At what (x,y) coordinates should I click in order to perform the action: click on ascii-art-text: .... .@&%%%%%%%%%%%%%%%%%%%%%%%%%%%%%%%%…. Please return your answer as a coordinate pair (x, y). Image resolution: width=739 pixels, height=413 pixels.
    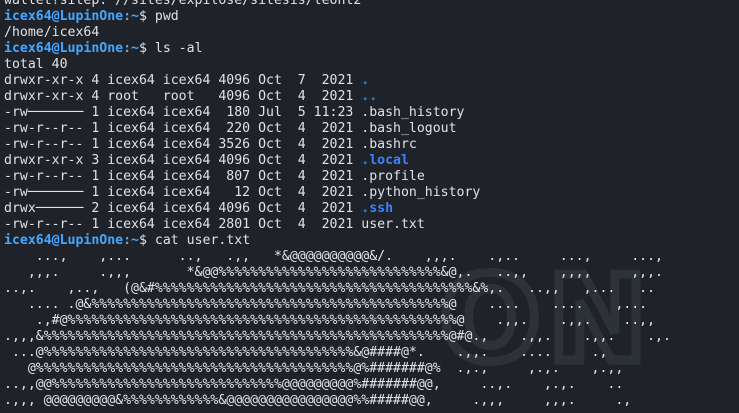
    Looking at the image, I should click on (326, 304).